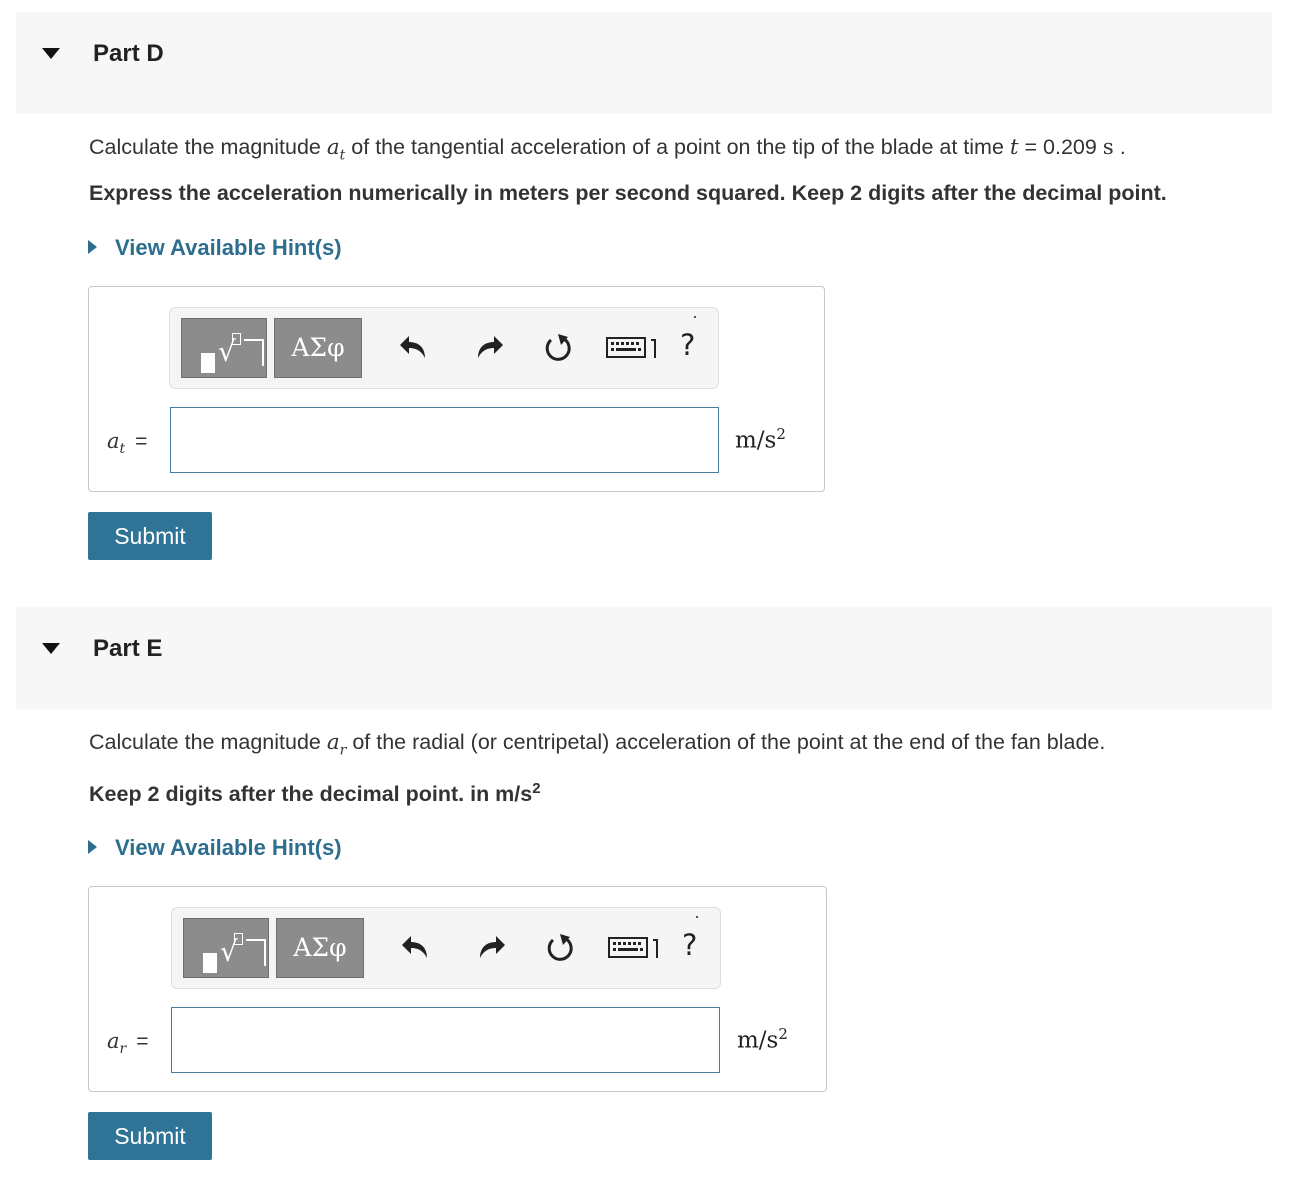 This screenshot has width=1316, height=1196. I want to click on part-e-answer-box: √ ΑΣφ ? ar = m/s2, so click(457, 989).